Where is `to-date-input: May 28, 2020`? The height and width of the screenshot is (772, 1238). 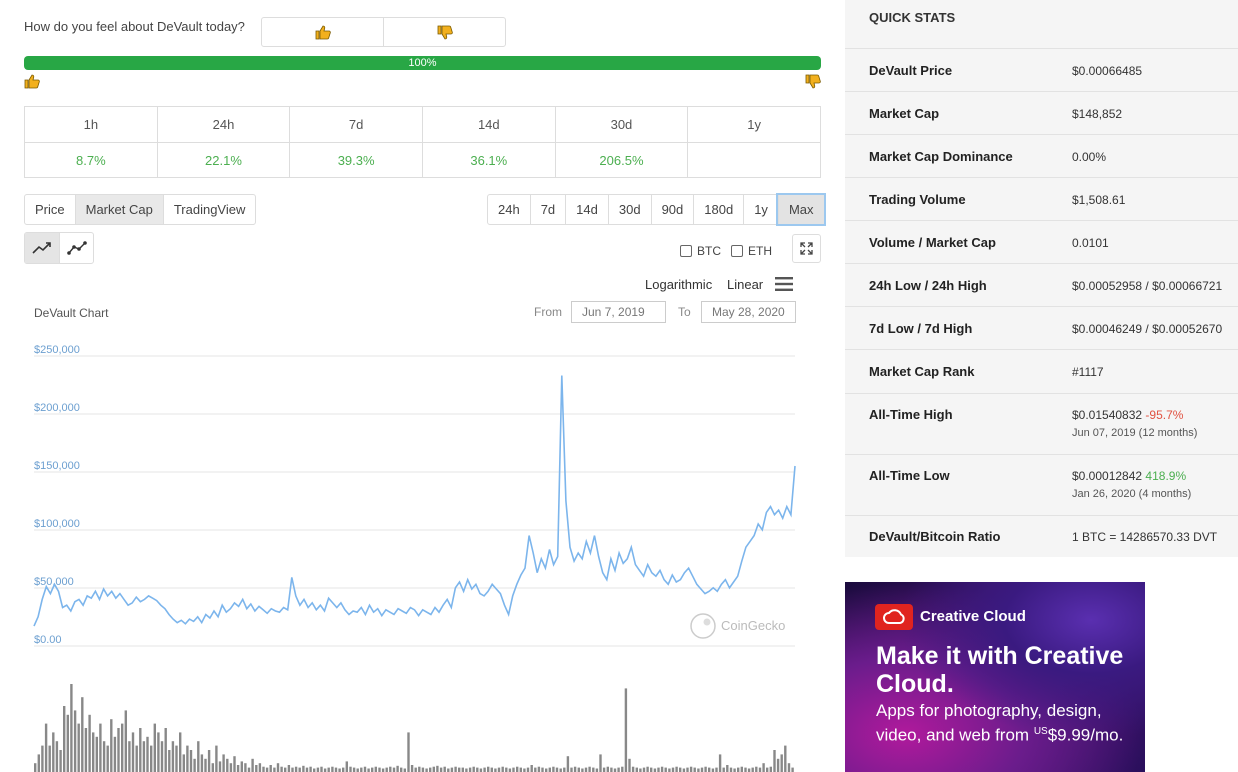 to-date-input: May 28, 2020 is located at coordinates (748, 312).